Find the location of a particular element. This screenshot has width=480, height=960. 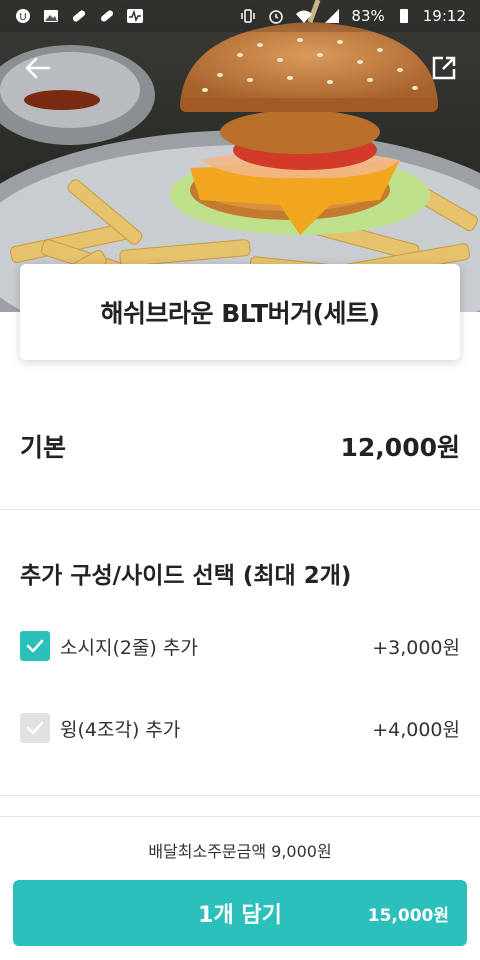

add-to-cart-label: 1개 담기 is located at coordinates (240, 915).